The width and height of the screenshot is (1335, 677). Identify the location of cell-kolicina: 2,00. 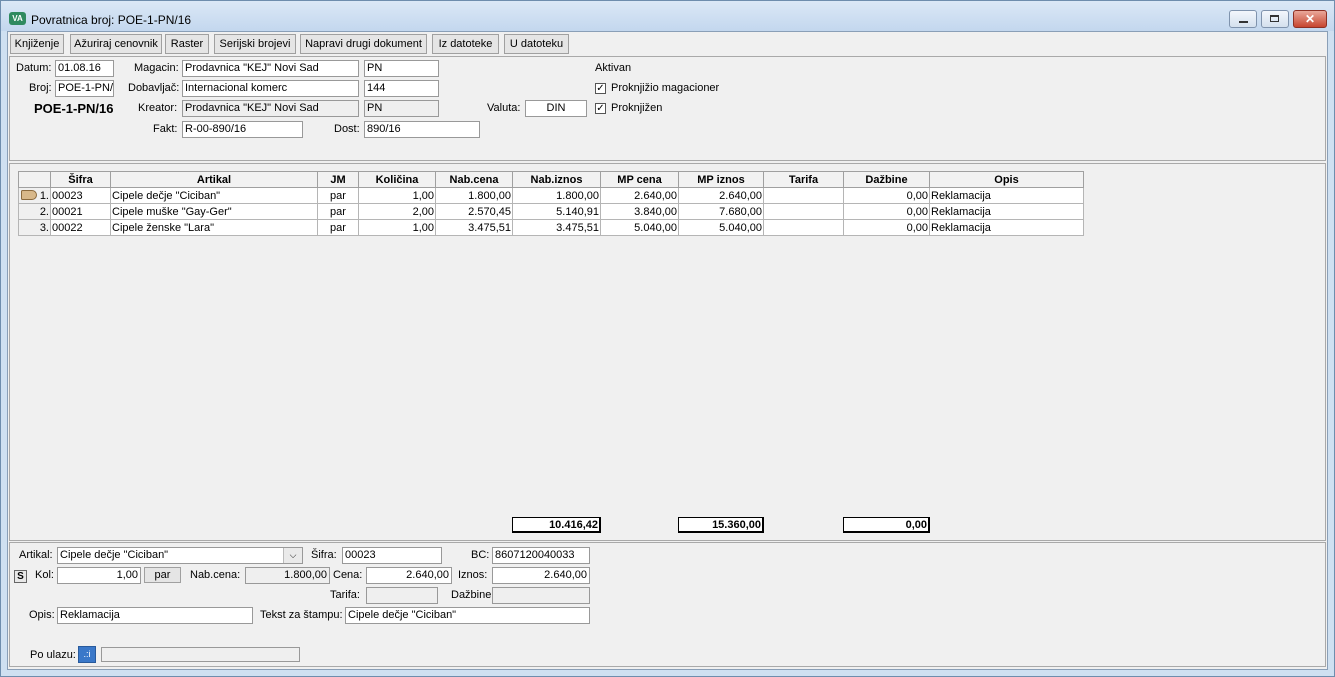
(397, 211).